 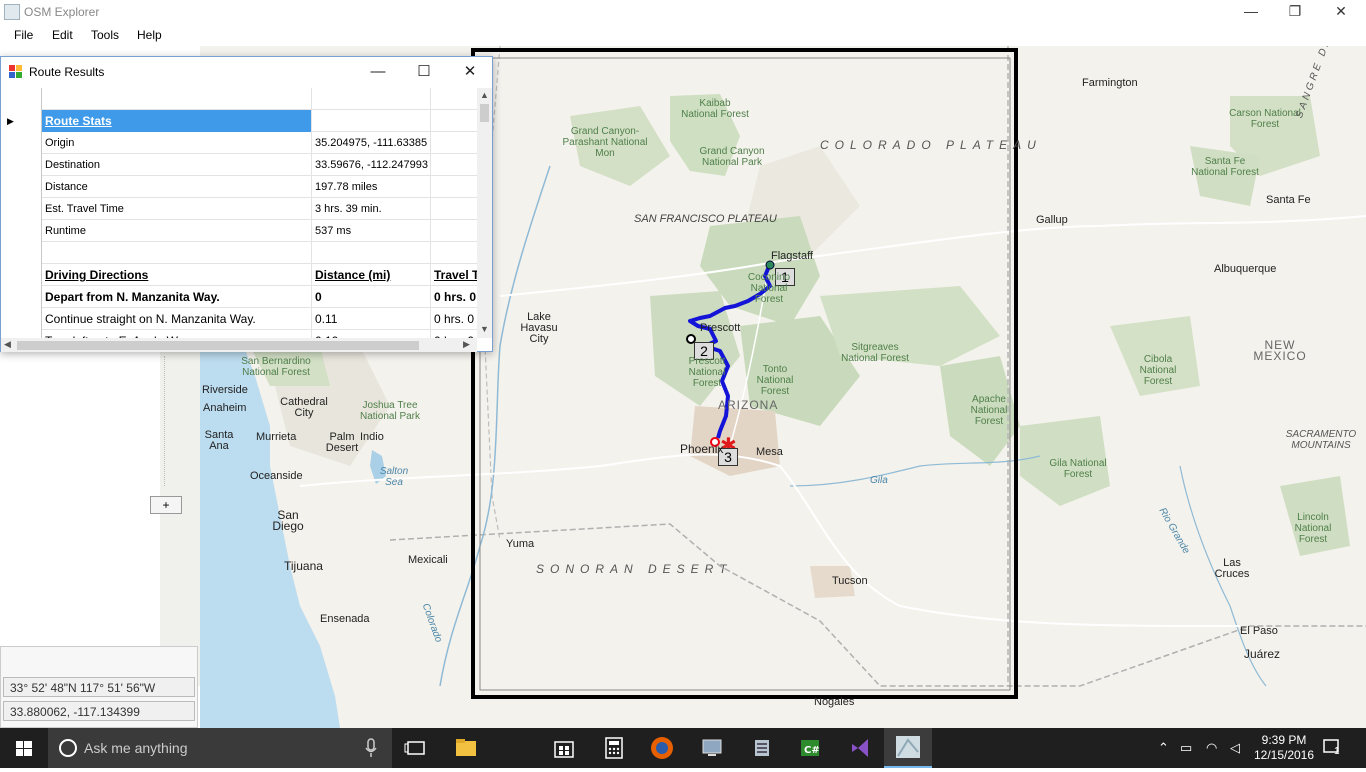 What do you see at coordinates (1251, 12) in the screenshot?
I see `minimize-button: —` at bounding box center [1251, 12].